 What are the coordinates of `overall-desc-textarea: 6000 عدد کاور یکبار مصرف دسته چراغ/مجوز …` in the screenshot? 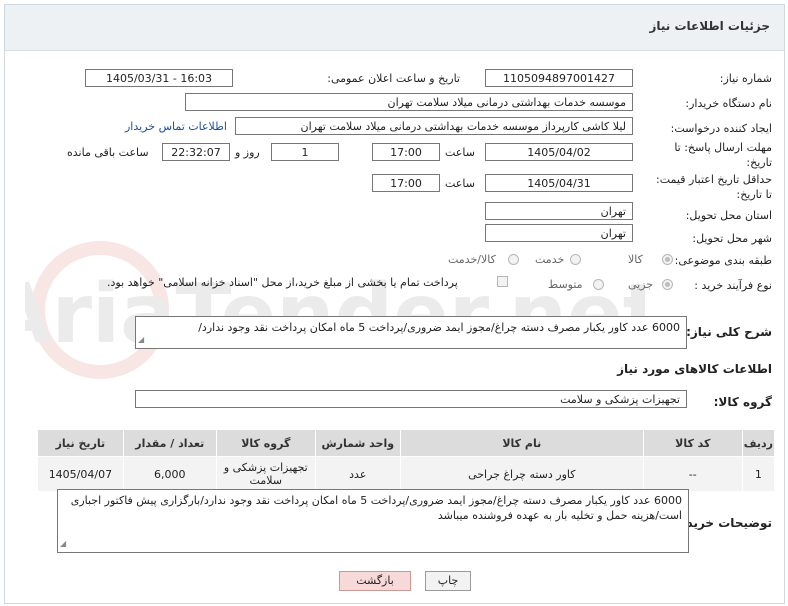 It's located at (411, 332).